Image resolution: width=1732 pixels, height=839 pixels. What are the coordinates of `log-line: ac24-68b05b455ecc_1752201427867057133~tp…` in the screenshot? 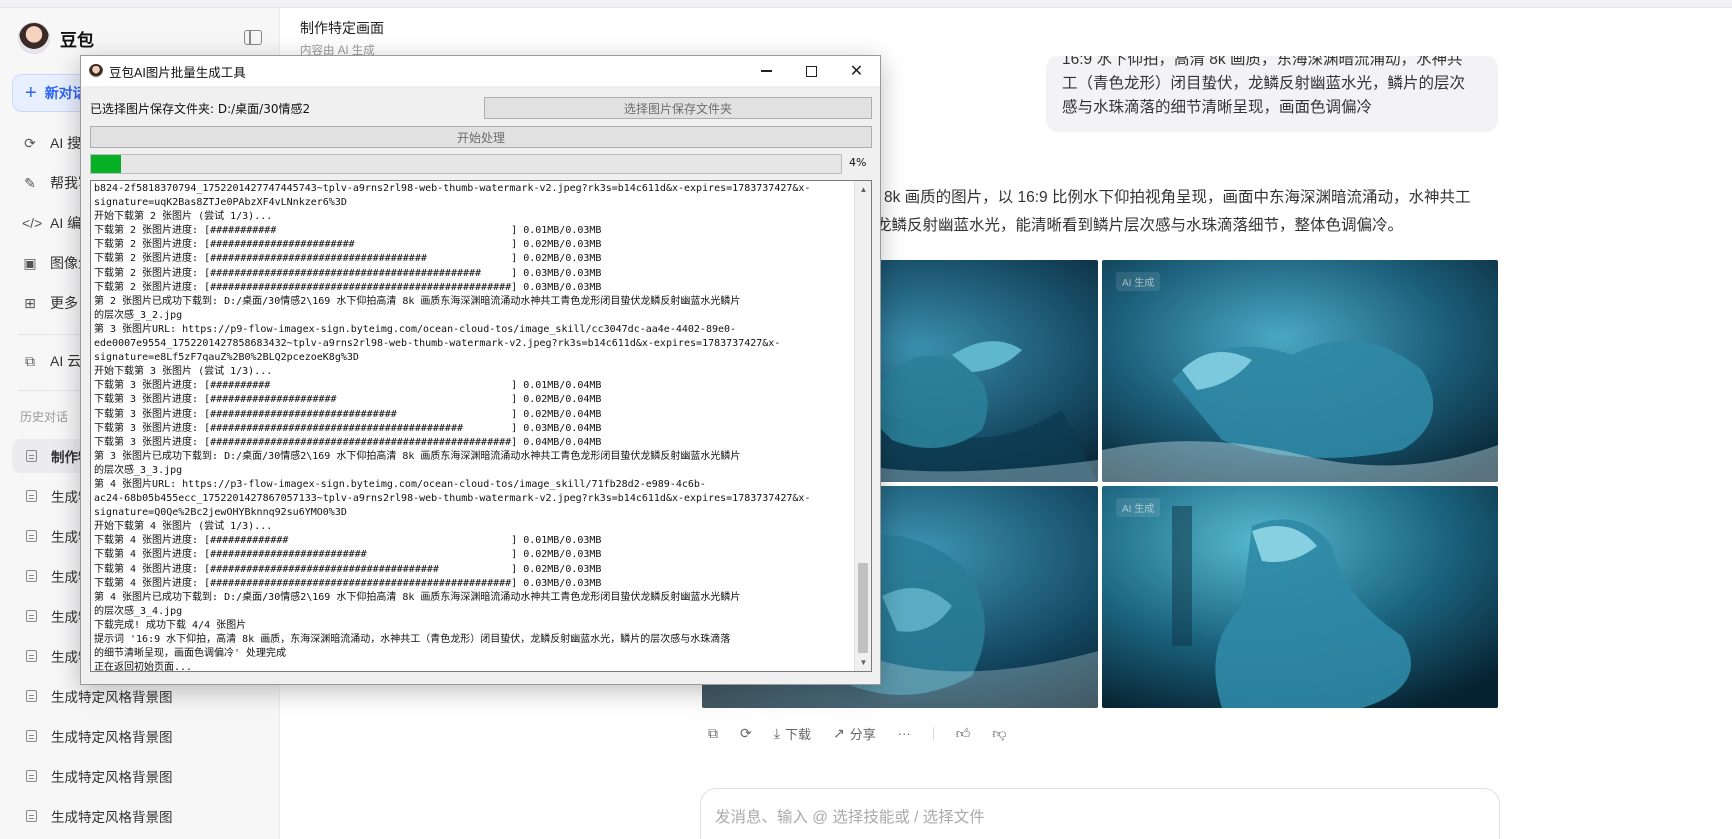 It's located at (452, 499).